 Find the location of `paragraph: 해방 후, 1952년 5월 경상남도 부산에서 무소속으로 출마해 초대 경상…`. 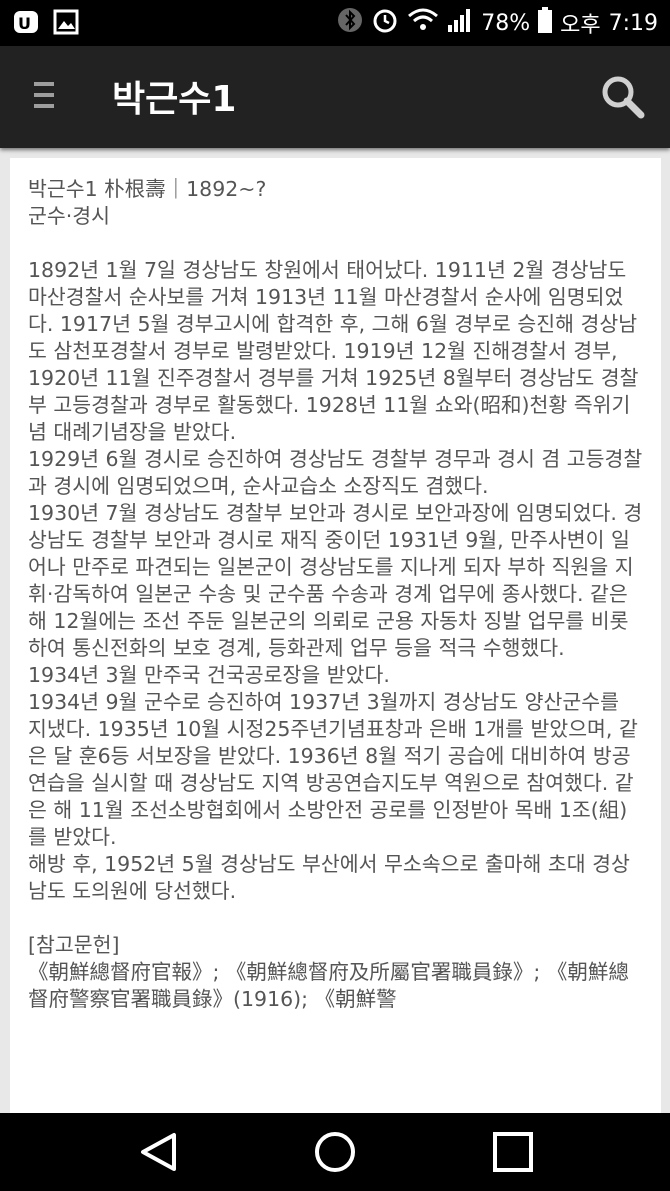

paragraph: 해방 후, 1952년 5월 경상남도 부산에서 무소속으로 출마해 초대 경상… is located at coordinates (329, 877).